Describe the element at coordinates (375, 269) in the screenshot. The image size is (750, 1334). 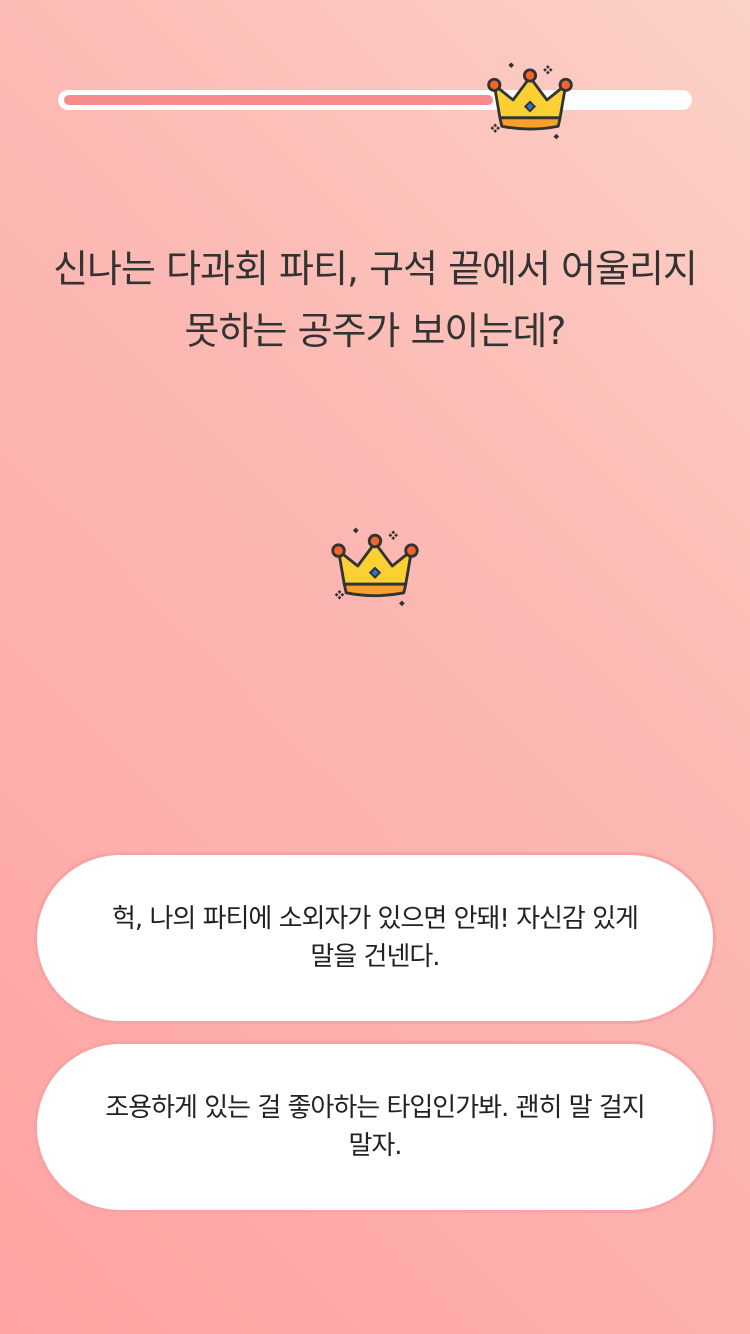
I see `question-line-1: 신나는 다과회 파티, 구석 끝에서 어울리지` at that location.